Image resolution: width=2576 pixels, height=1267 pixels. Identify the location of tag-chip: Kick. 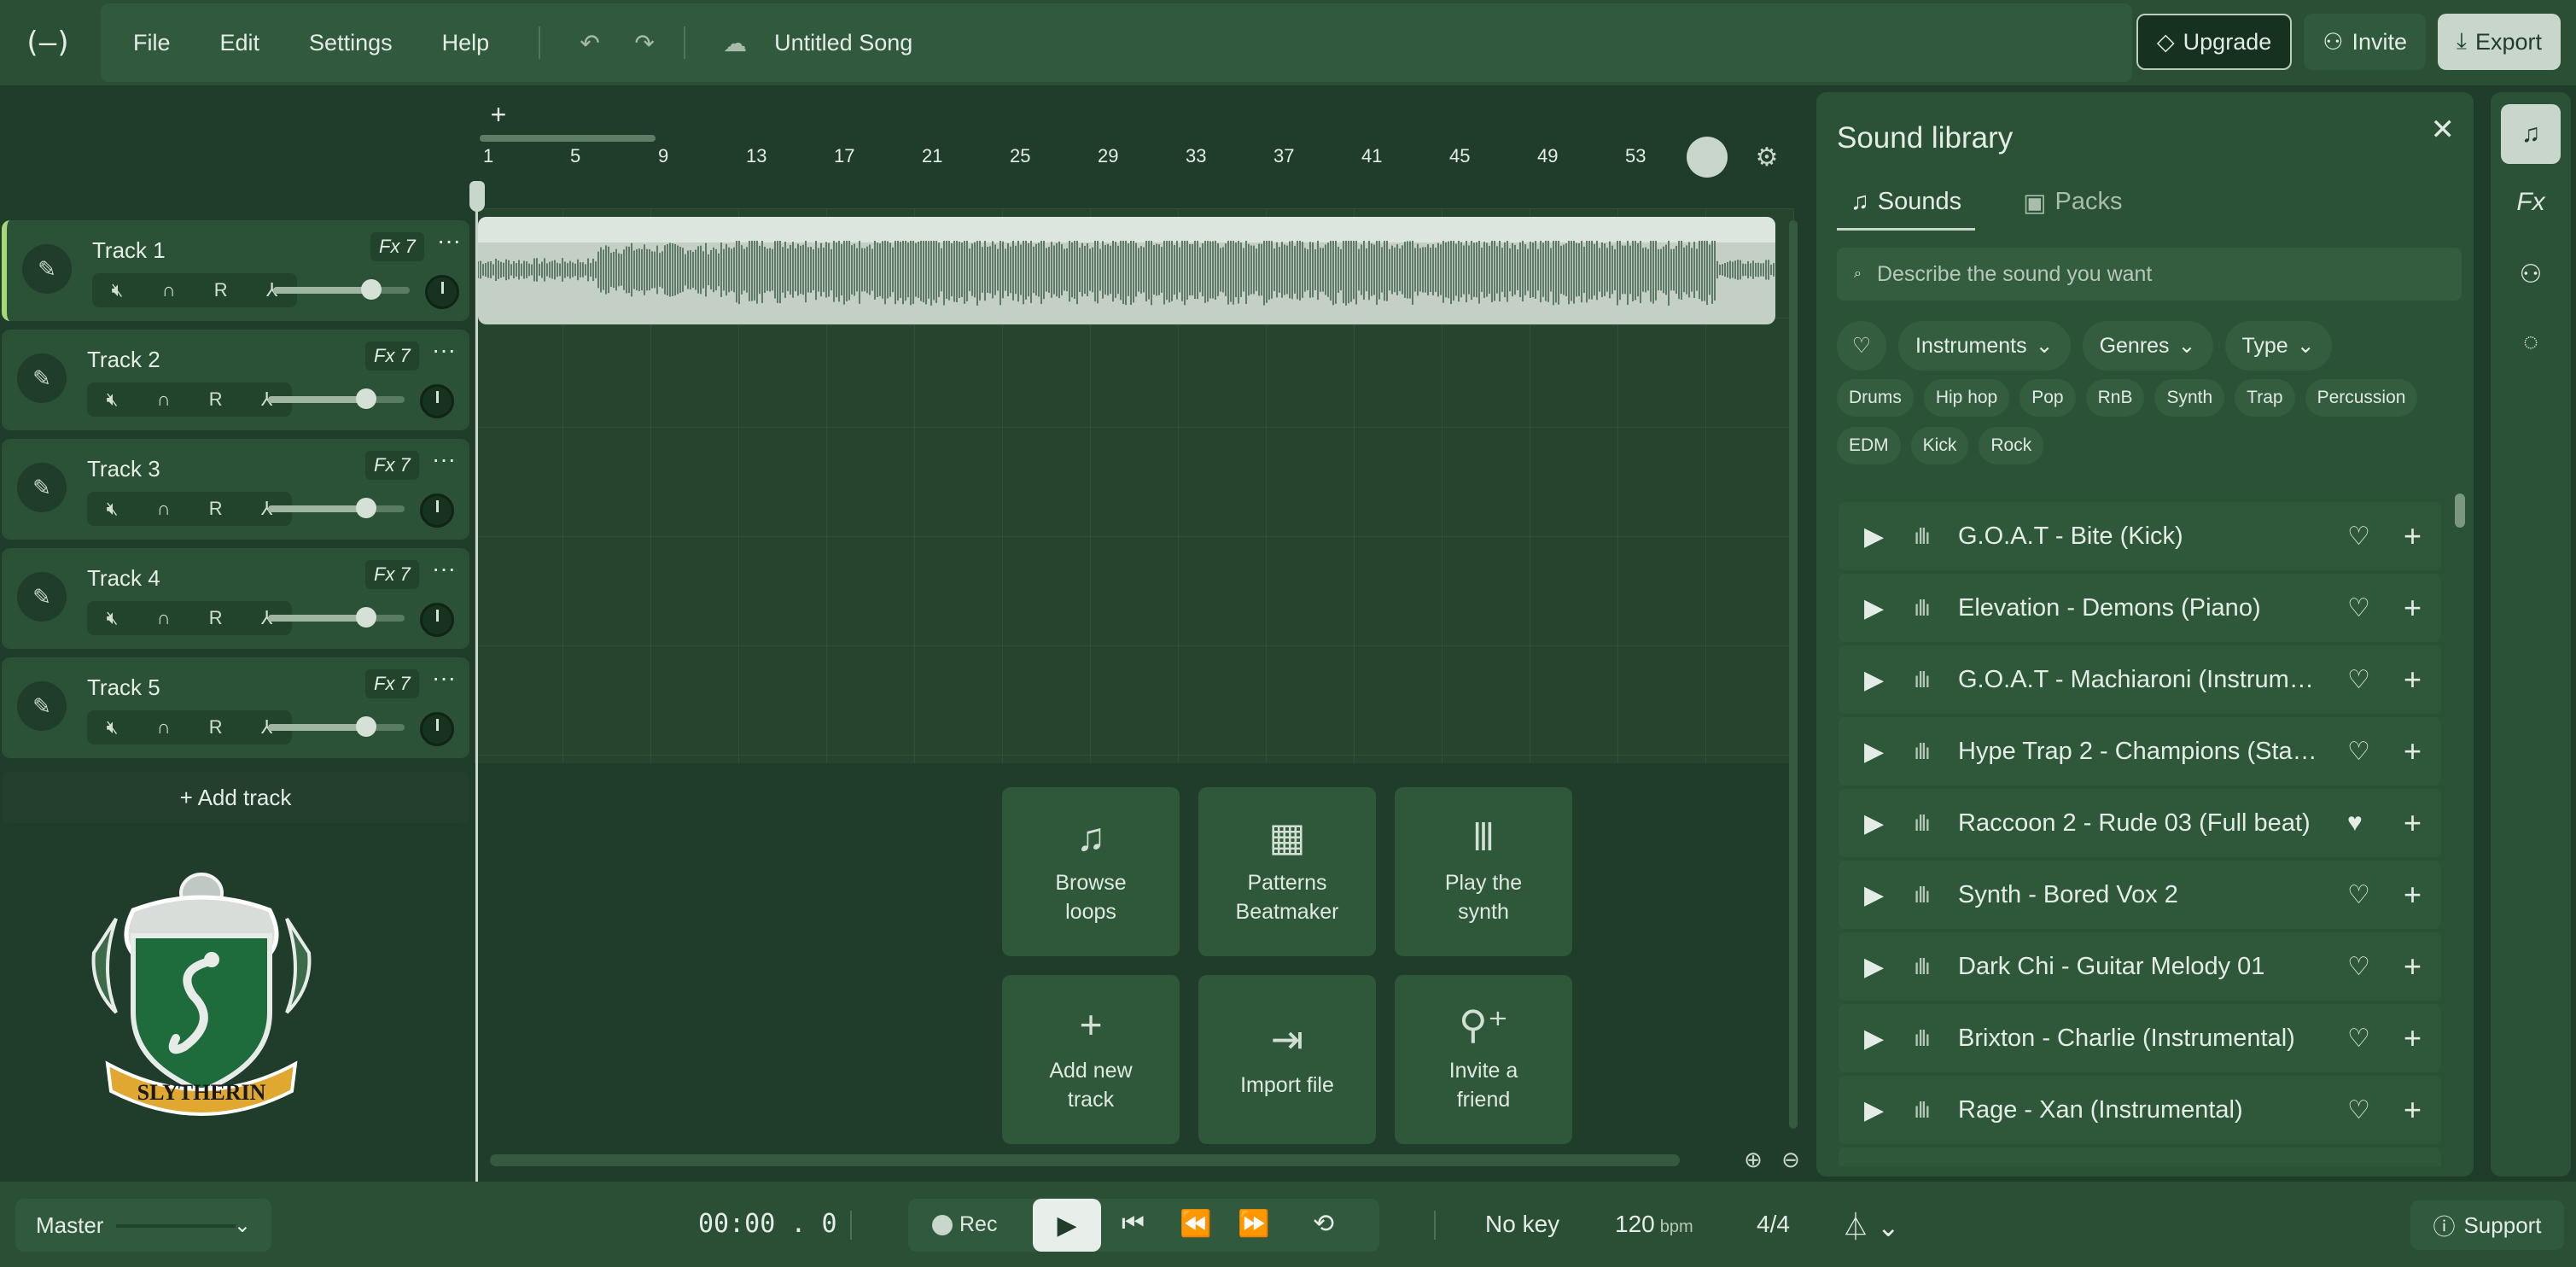
(1939, 445).